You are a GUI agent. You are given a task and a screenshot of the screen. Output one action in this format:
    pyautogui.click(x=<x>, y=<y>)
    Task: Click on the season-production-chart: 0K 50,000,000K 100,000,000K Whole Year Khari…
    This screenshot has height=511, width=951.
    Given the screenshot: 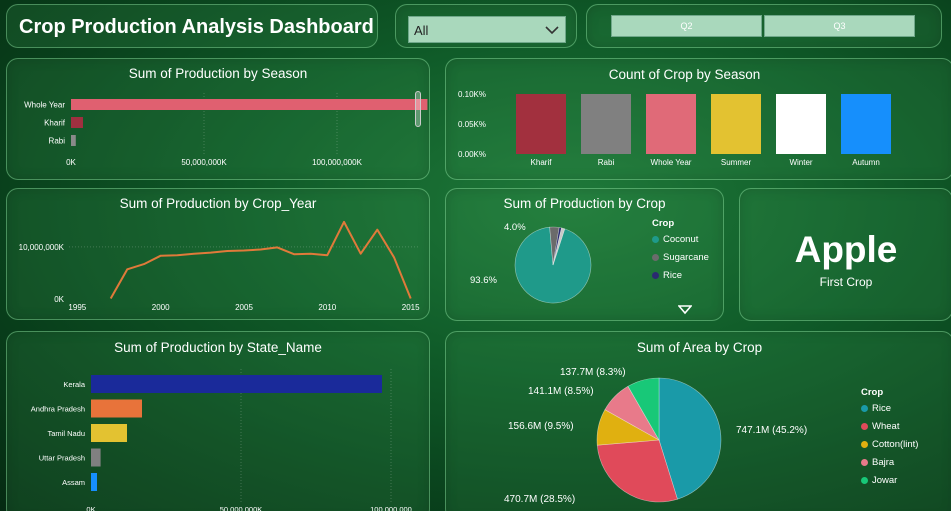 What is the action you would take?
    pyautogui.click(x=226, y=130)
    